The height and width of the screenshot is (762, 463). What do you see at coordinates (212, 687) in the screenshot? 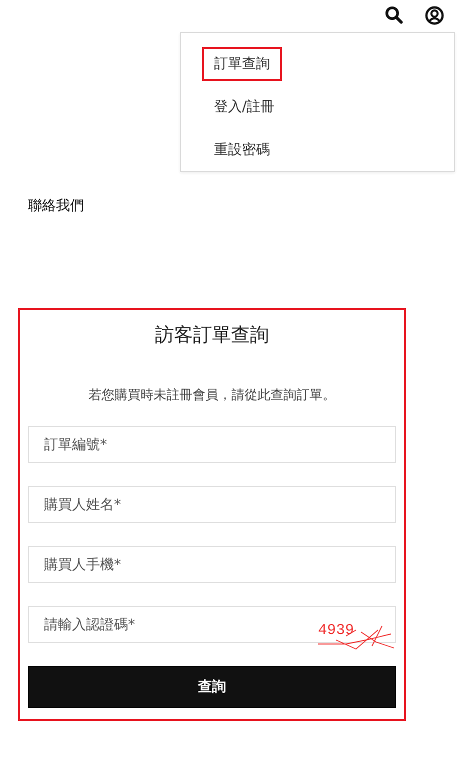
I see `submit-button: 查詢` at bounding box center [212, 687].